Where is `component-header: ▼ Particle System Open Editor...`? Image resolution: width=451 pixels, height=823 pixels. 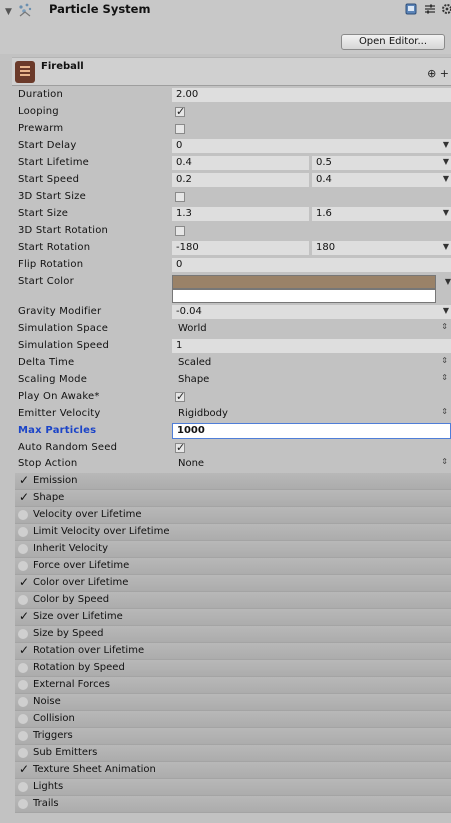 component-header: ▼ Particle System Open Editor... is located at coordinates (225, 27).